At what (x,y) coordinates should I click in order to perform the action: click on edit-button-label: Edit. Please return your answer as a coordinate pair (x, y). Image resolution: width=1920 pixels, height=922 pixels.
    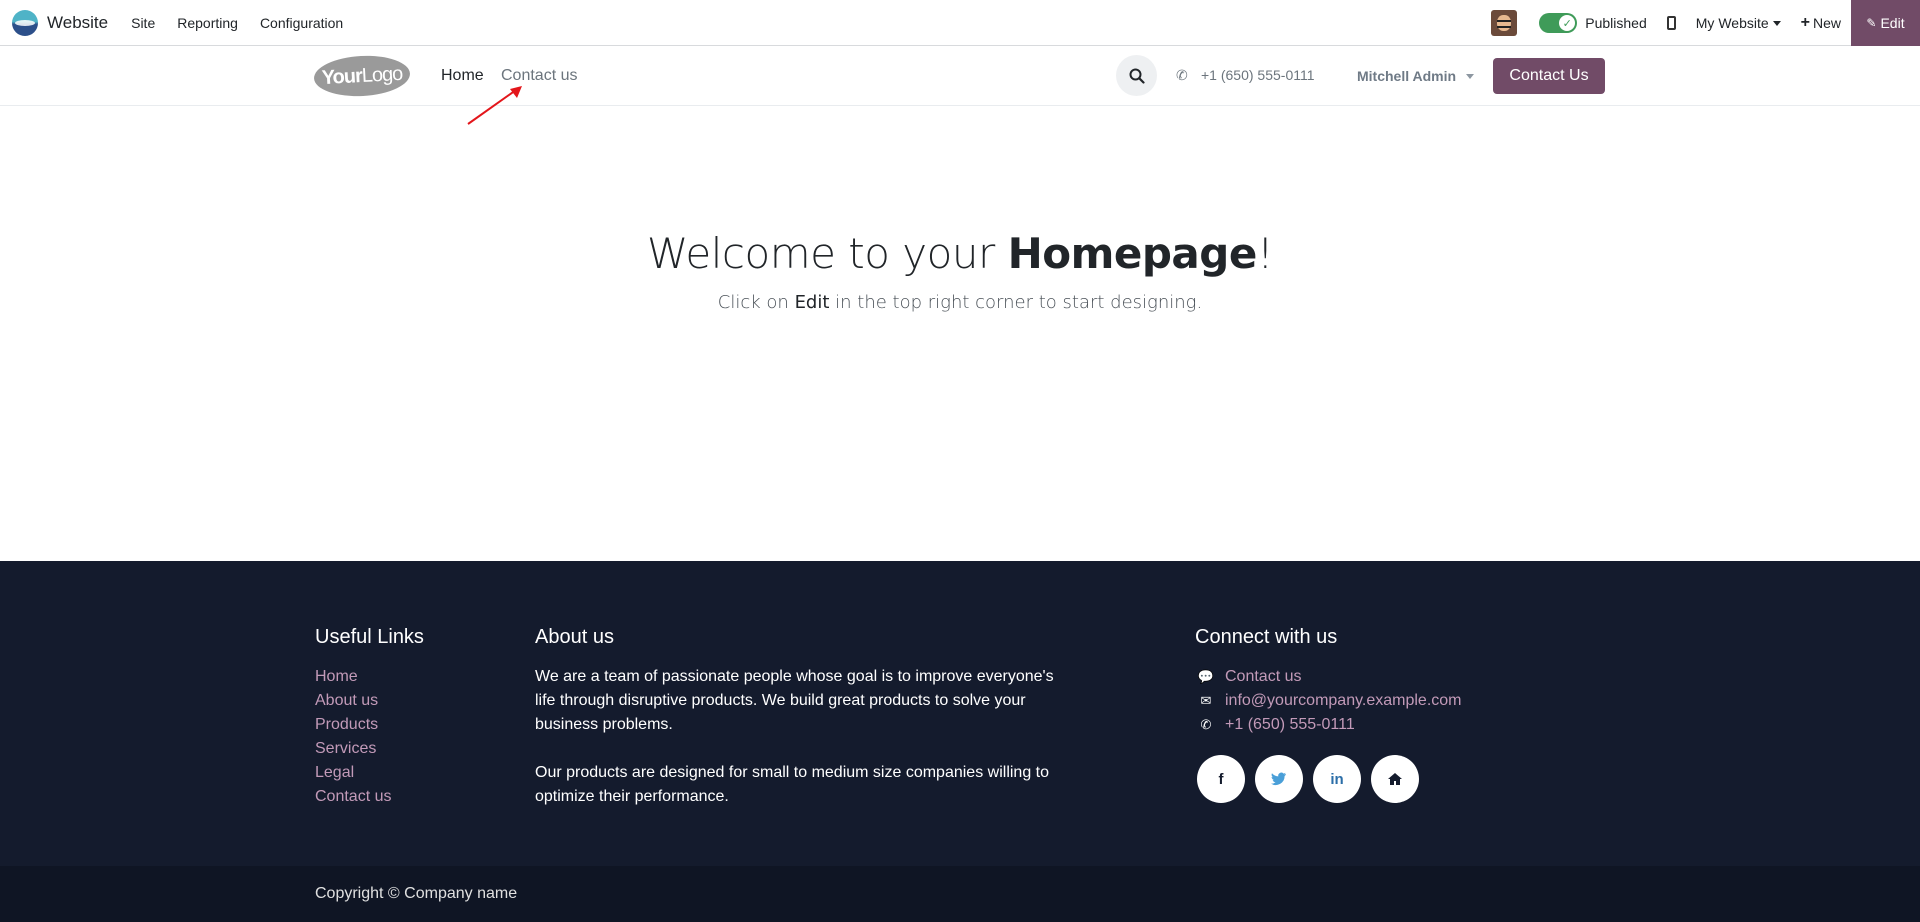
    Looking at the image, I should click on (1892, 23).